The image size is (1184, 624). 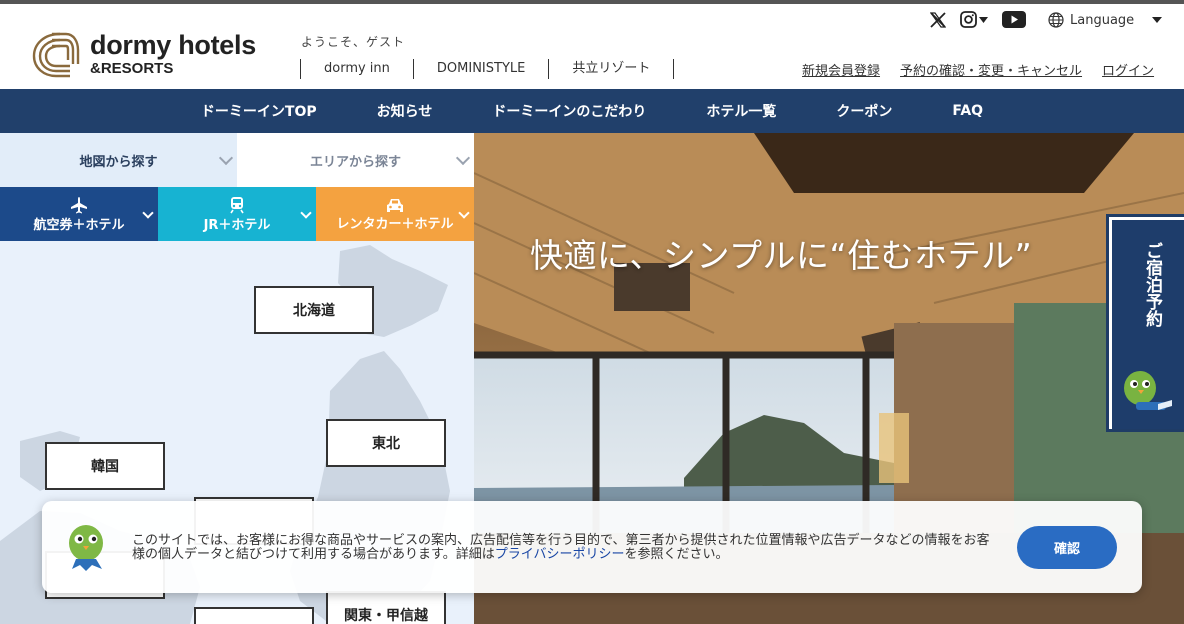 What do you see at coordinates (395, 224) in the screenshot?
I see `plan-rentacar-hotel-label: レンタカー＋ホテル` at bounding box center [395, 224].